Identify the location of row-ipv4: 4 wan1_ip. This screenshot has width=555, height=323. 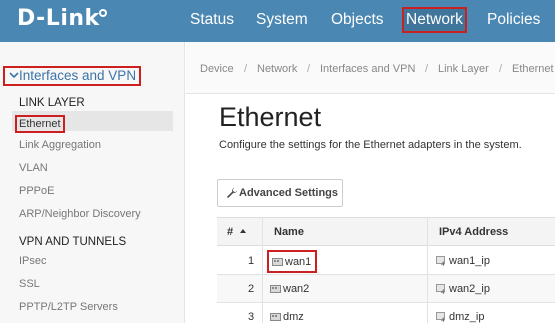
(463, 261).